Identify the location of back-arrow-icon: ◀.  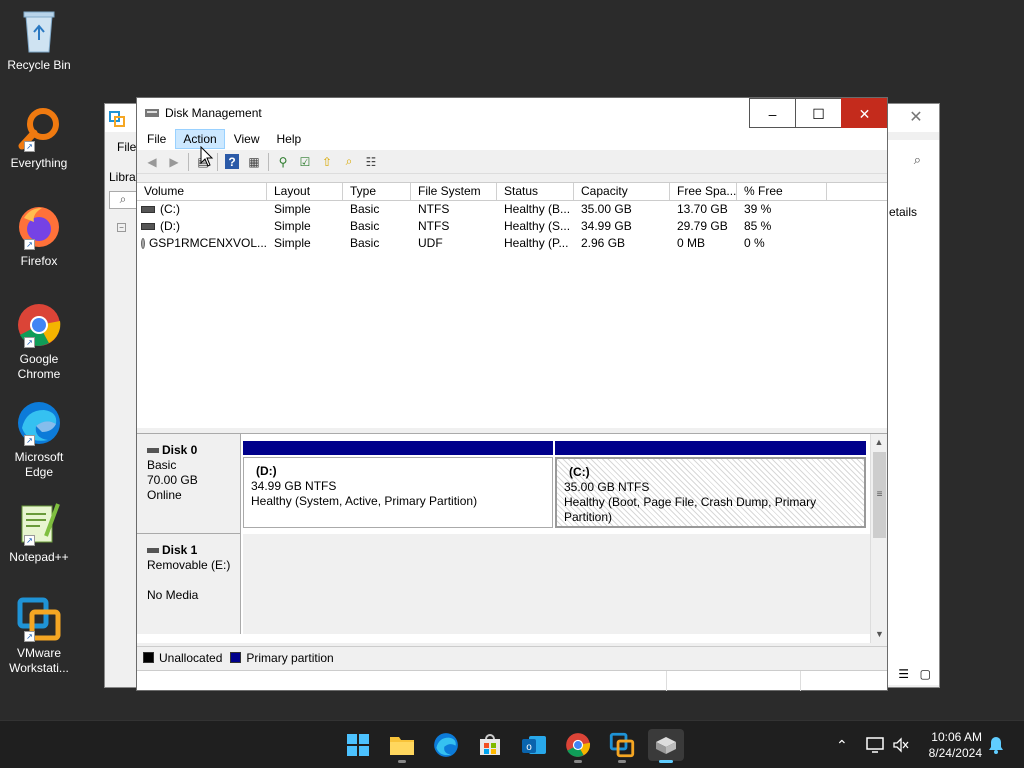
(152, 162).